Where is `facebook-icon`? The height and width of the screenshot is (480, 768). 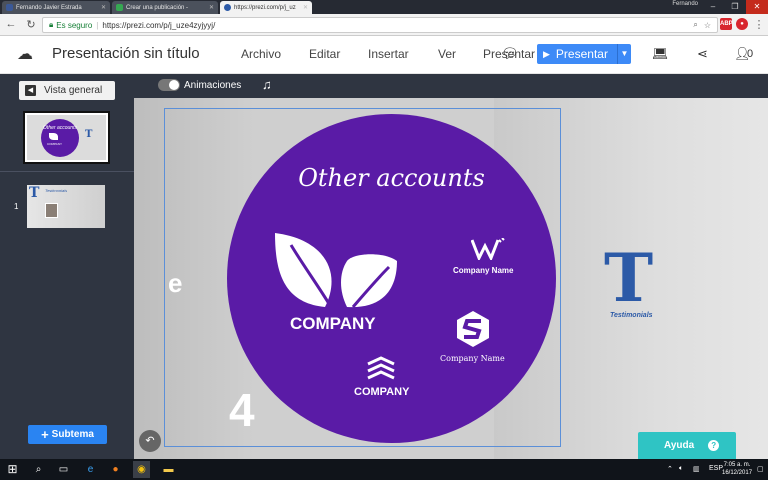
facebook-icon is located at coordinates (9, 7).